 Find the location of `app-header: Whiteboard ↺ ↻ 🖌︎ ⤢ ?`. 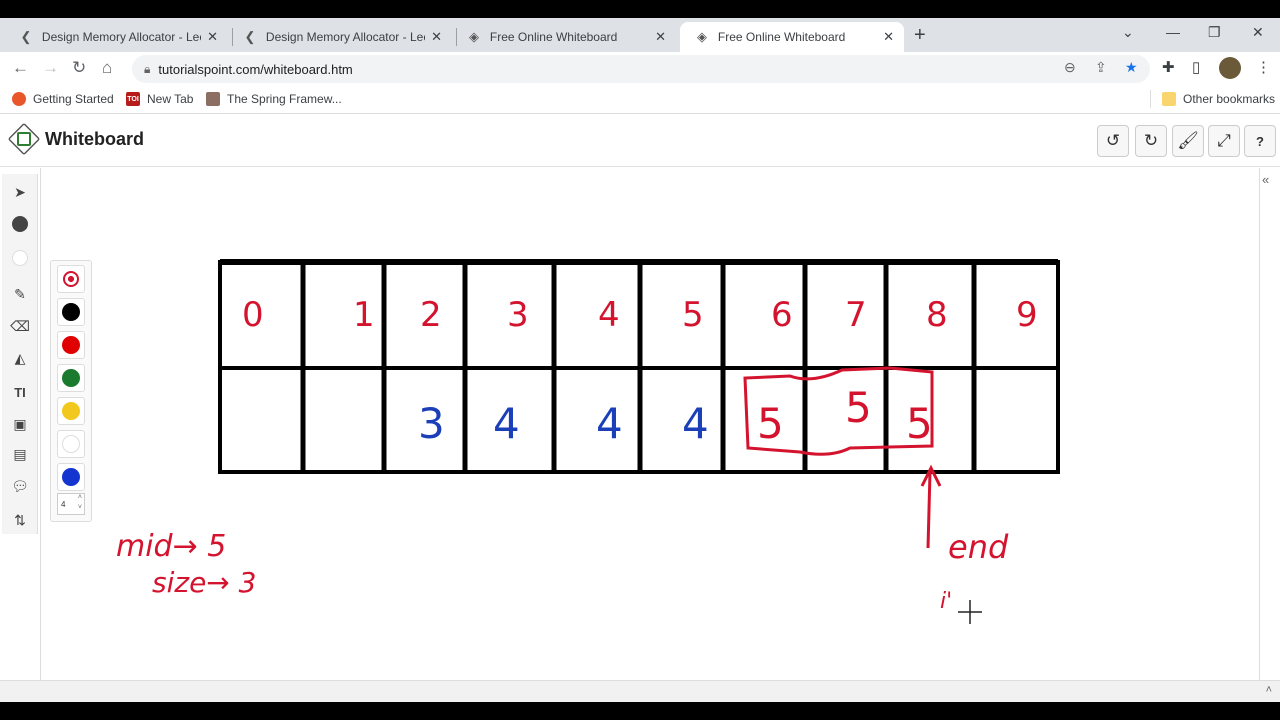

app-header: Whiteboard ↺ ↻ 🖌︎ ⤢ ? is located at coordinates (640, 141).